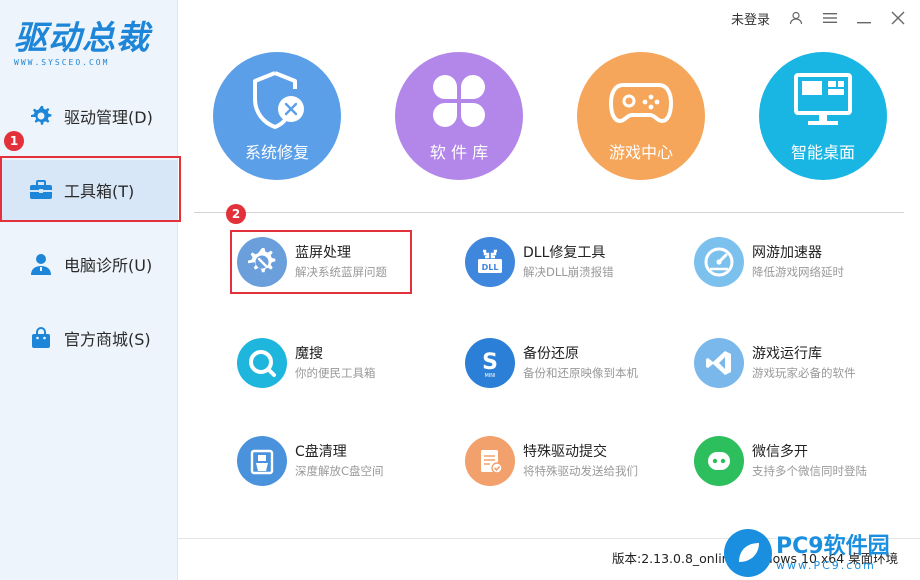 The image size is (920, 580). Describe the element at coordinates (490, 262) in the screenshot. I see `dll-icon: DLL` at that location.